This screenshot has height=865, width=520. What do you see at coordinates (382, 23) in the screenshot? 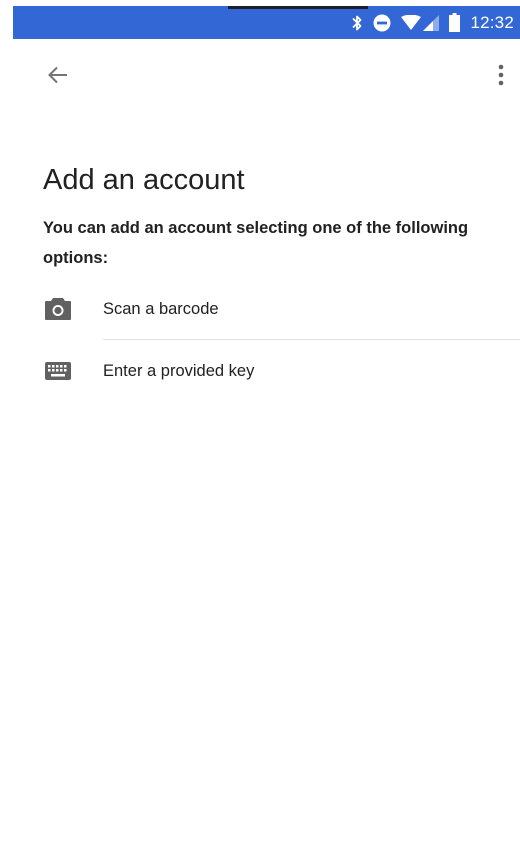
I see `do-not-disturb-icon` at bounding box center [382, 23].